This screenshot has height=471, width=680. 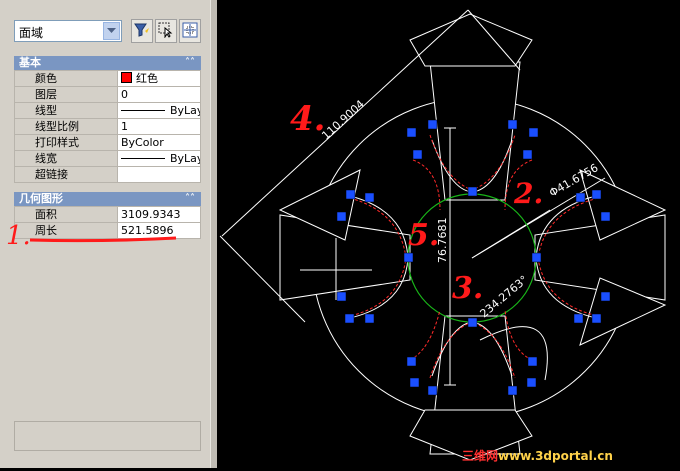 I want to click on underline-markup, so click(x=103, y=239).